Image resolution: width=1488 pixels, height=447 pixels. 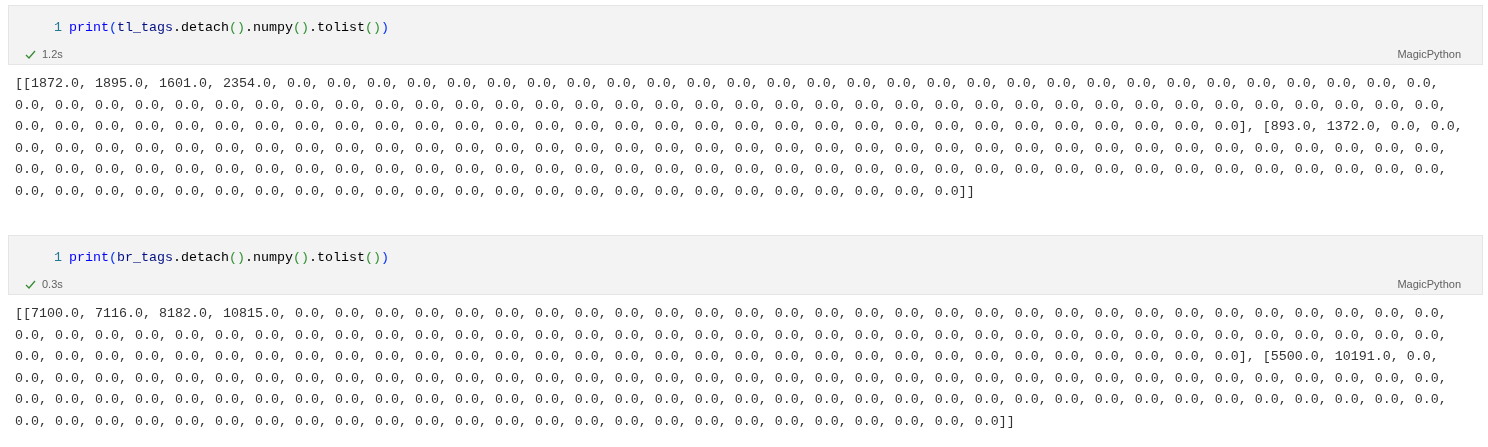 I want to click on code-cell: 1 print(br_tags.detach().numpy().tolist()) 0.3s MagicPython, so click(x=745, y=265).